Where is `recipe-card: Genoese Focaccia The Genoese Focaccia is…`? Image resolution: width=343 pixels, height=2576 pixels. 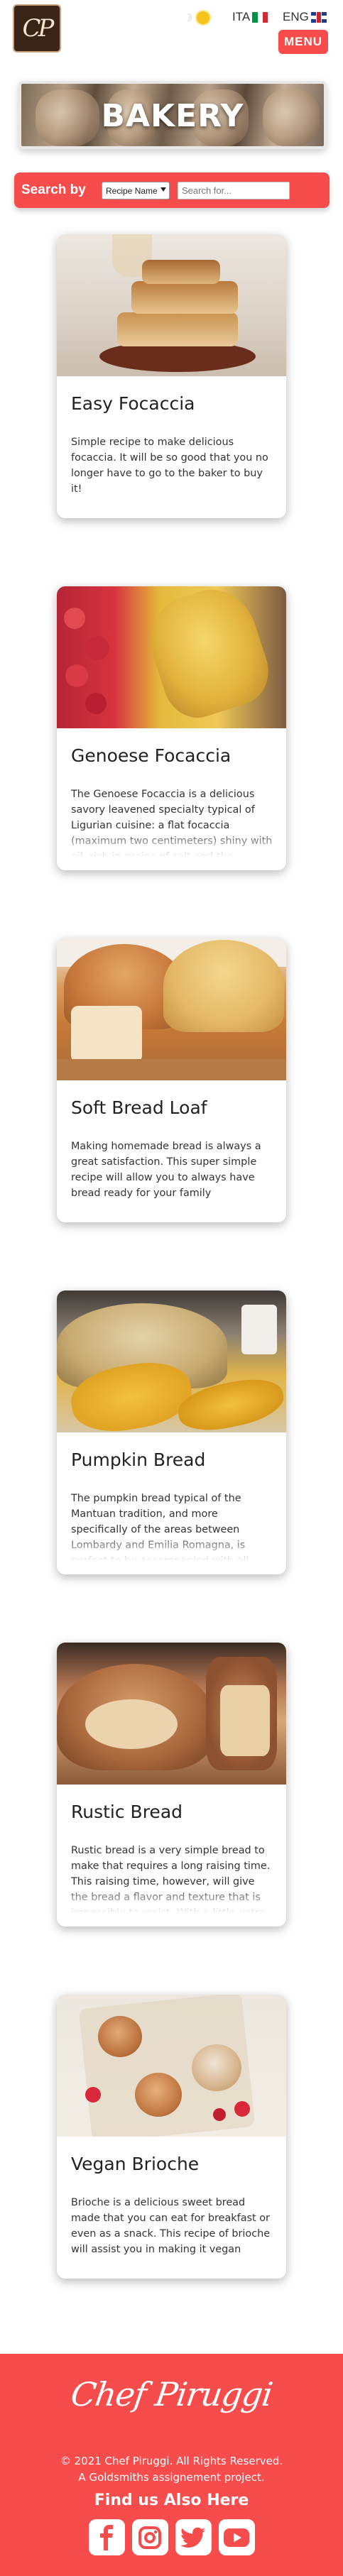 recipe-card: Genoese Focaccia The Genoese Focaccia is… is located at coordinates (171, 728).